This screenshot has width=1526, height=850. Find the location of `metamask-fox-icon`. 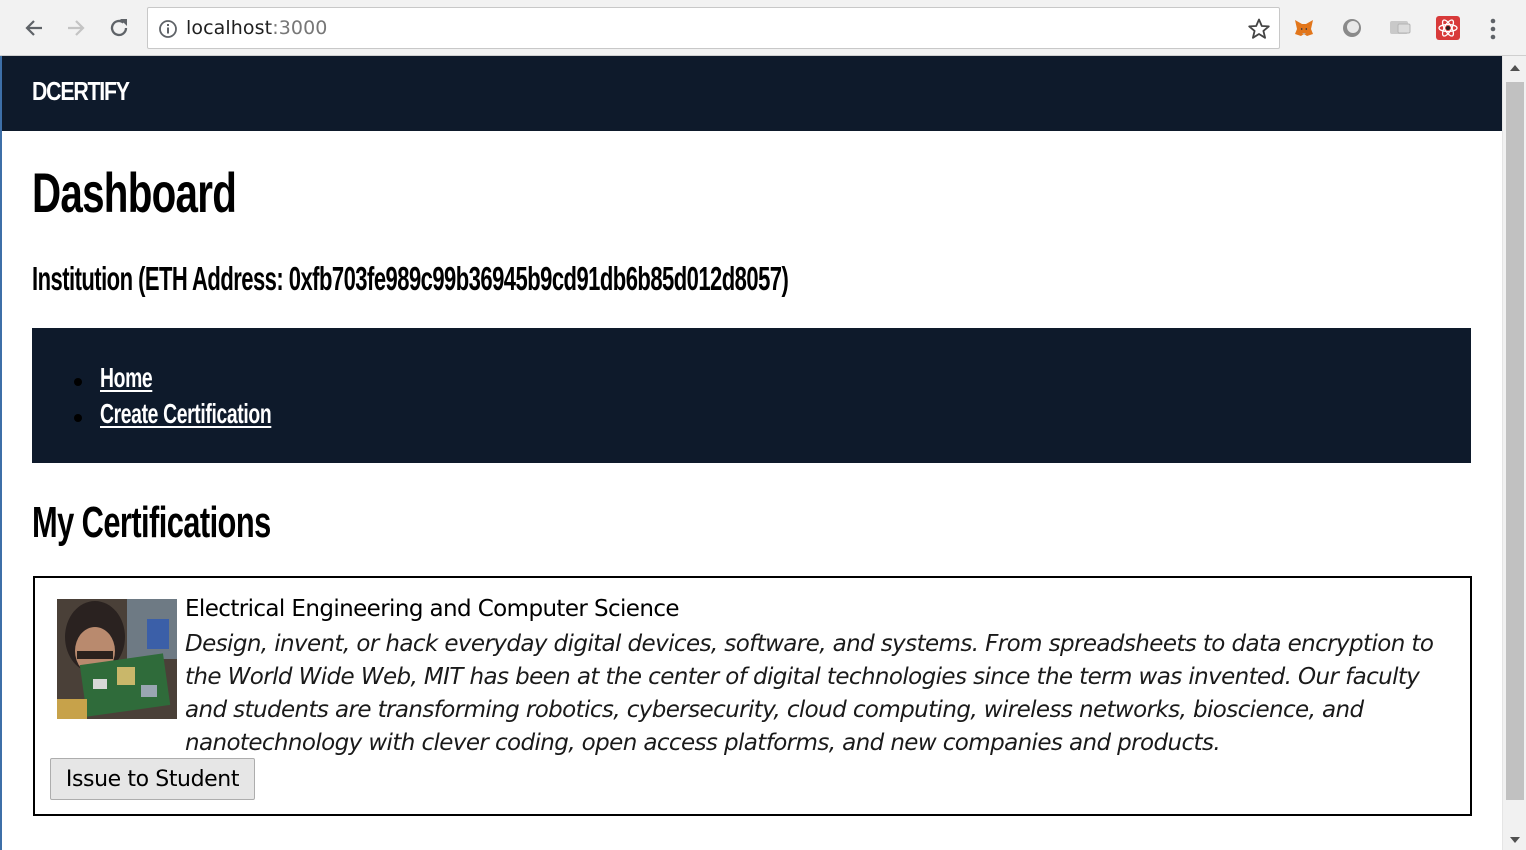

metamask-fox-icon is located at coordinates (1304, 28).